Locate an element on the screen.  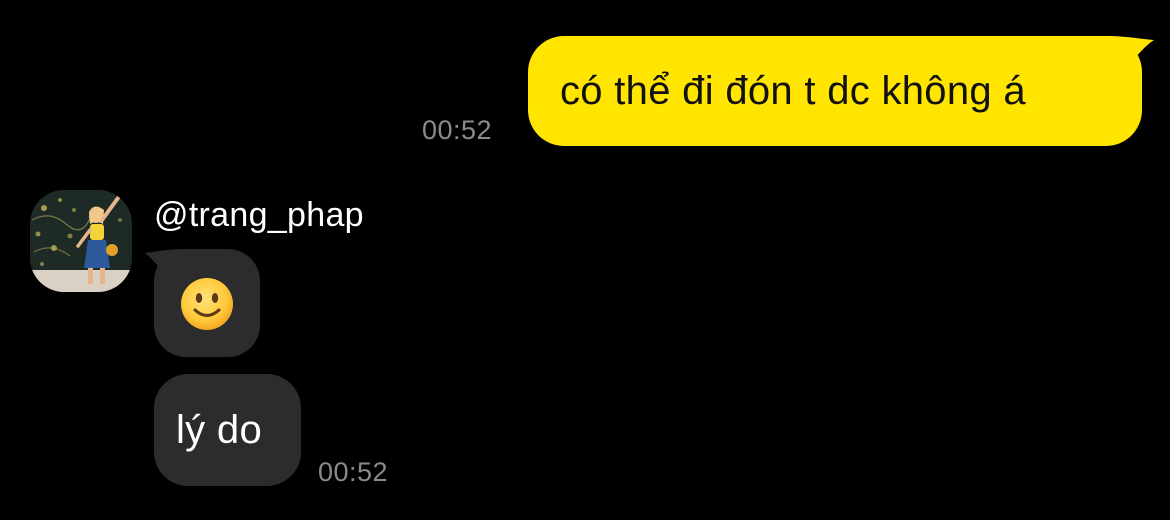
outgoing-message-time: 00:52 is located at coordinates (457, 130).